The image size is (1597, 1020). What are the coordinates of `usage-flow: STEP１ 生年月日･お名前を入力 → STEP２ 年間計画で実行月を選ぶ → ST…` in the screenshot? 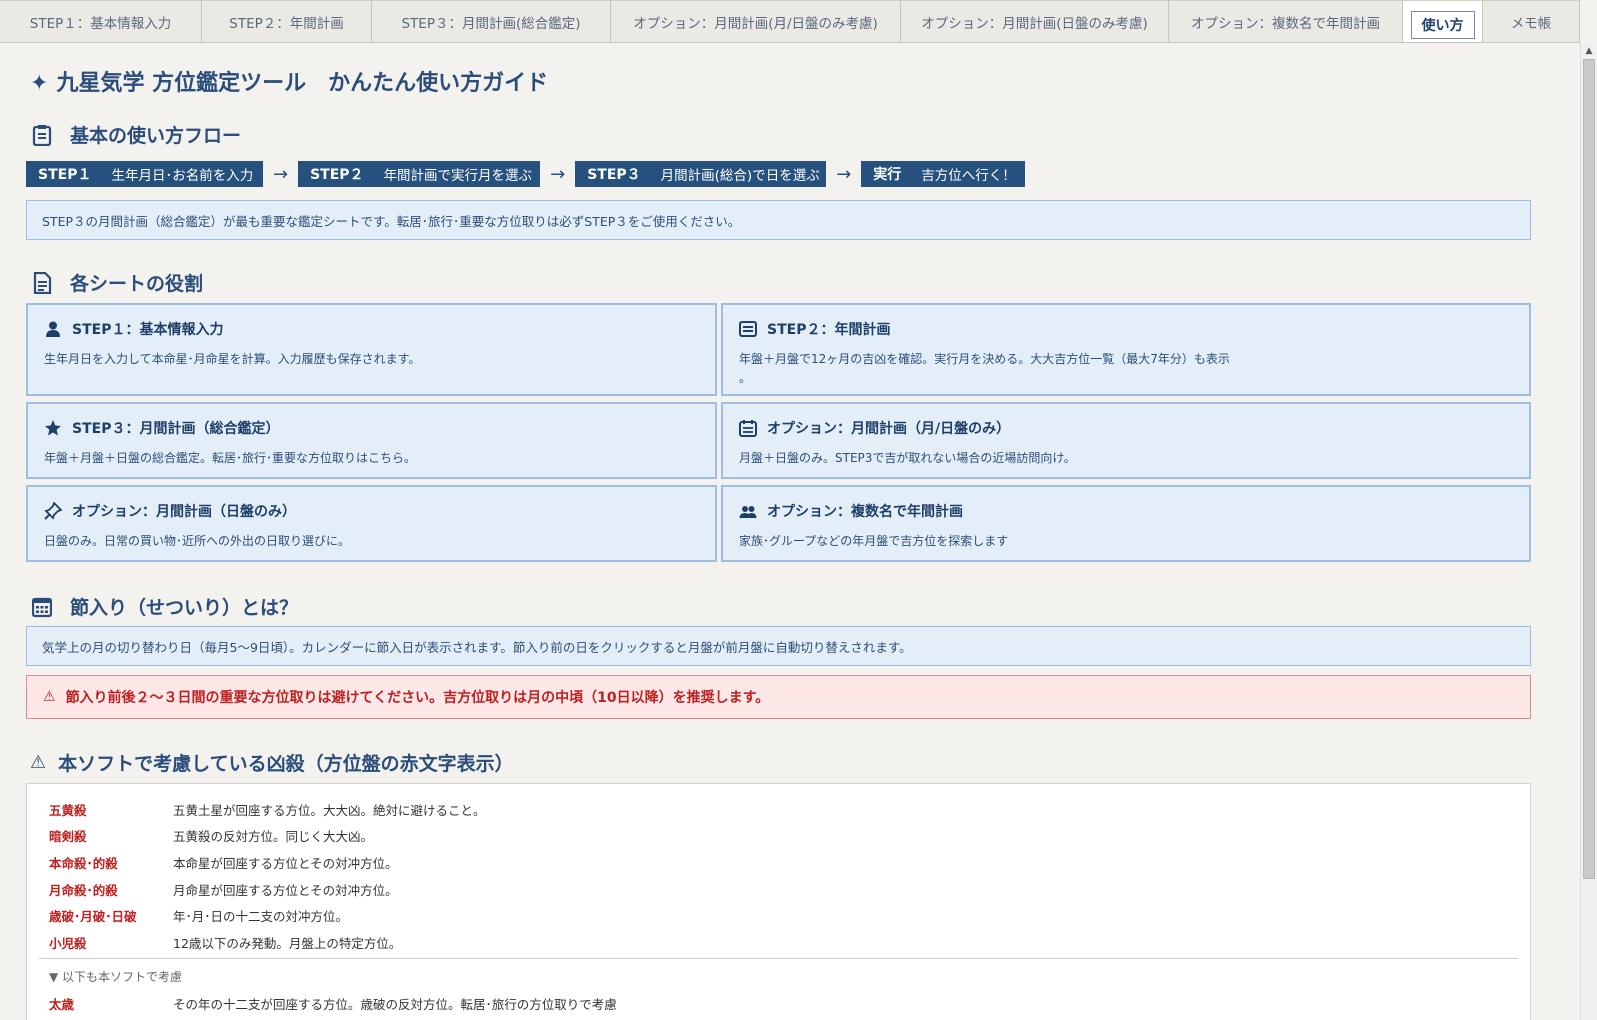 It's located at (526, 174).